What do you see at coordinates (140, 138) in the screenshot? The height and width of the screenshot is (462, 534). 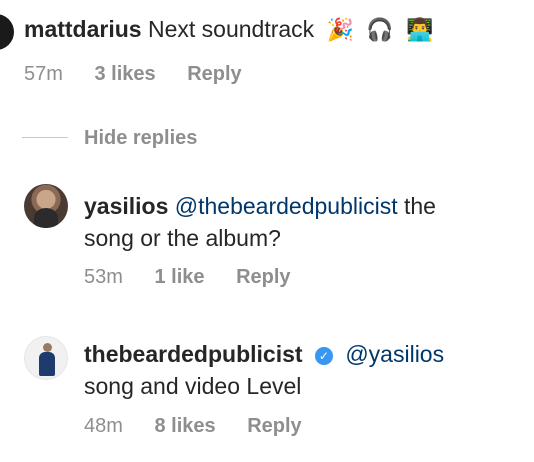 I see `hide-replies-button: Hide replies` at bounding box center [140, 138].